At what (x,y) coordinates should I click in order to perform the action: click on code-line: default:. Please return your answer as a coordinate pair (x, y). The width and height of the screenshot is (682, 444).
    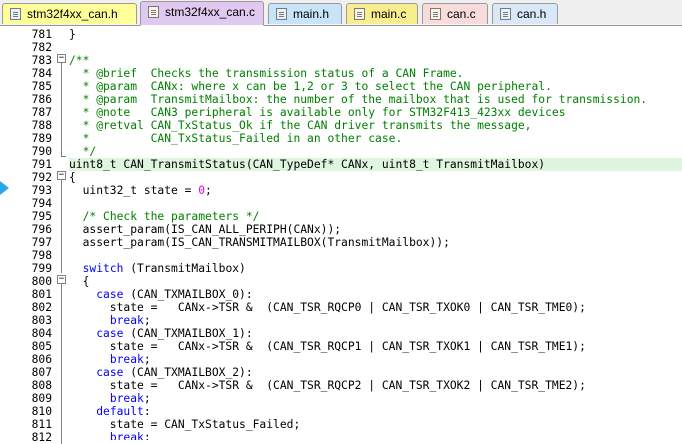
    Looking at the image, I should click on (375, 411).